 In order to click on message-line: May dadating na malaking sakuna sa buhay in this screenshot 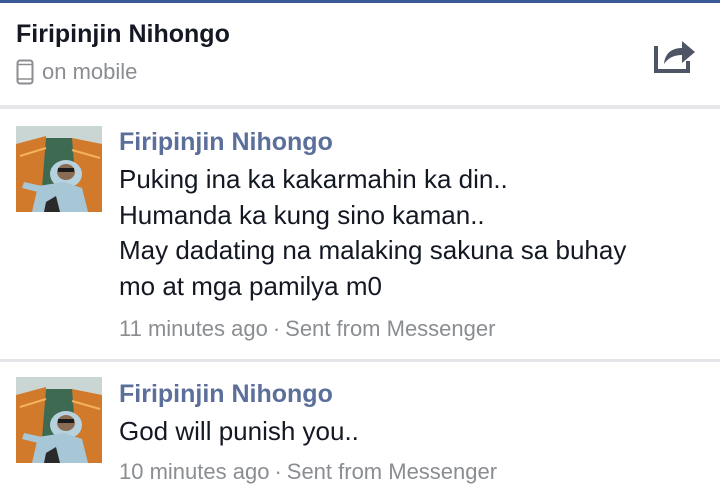, I will do `click(373, 250)`.